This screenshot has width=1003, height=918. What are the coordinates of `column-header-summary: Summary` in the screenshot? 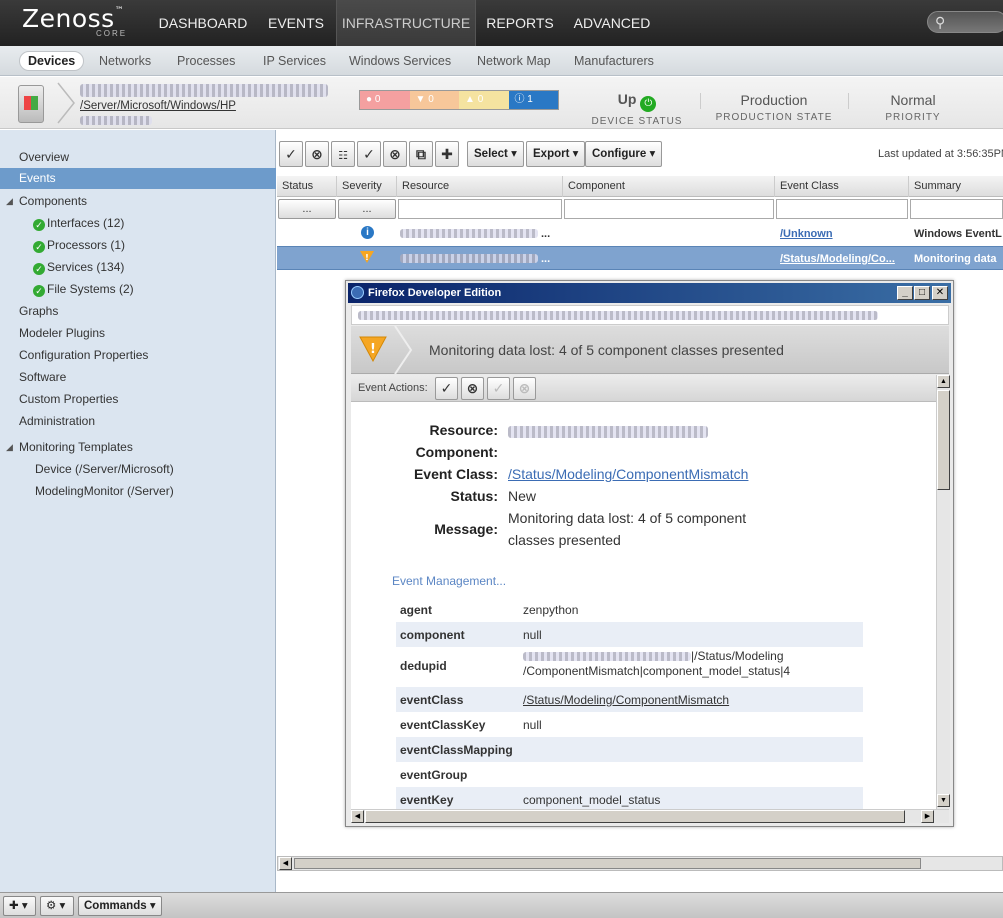 It's located at (937, 186).